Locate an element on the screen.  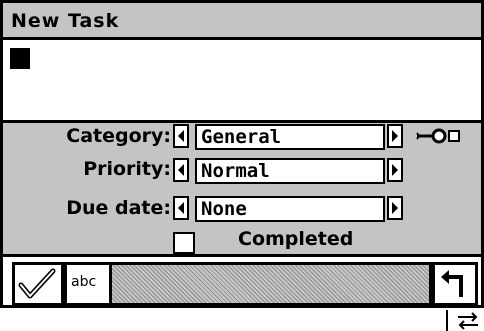
done-button is located at coordinates (38, 284).